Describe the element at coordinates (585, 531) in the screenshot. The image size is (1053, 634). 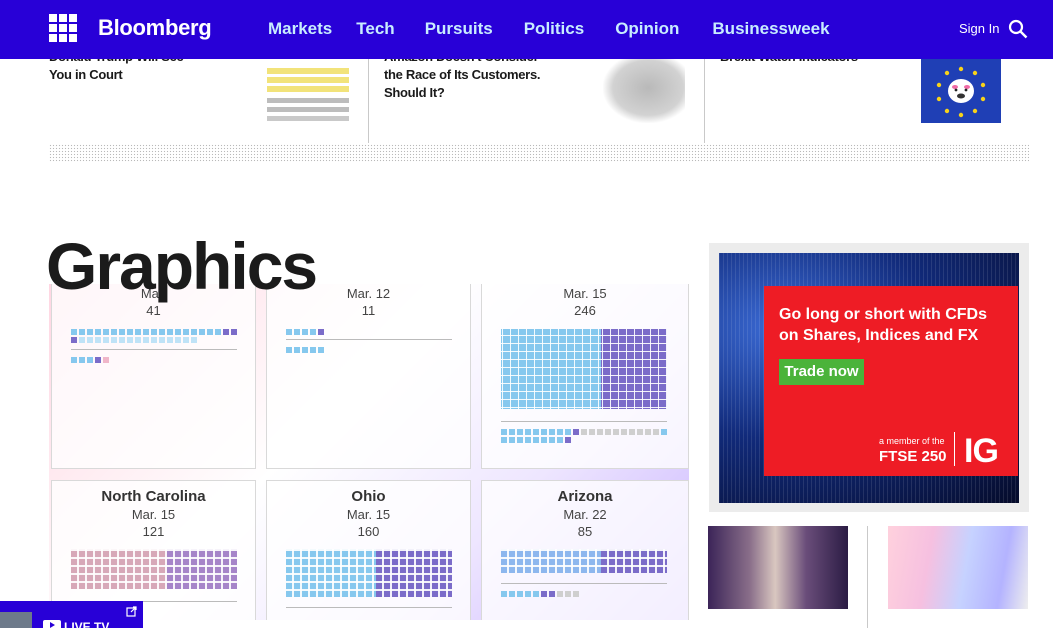
I see `state-count: 85` at that location.